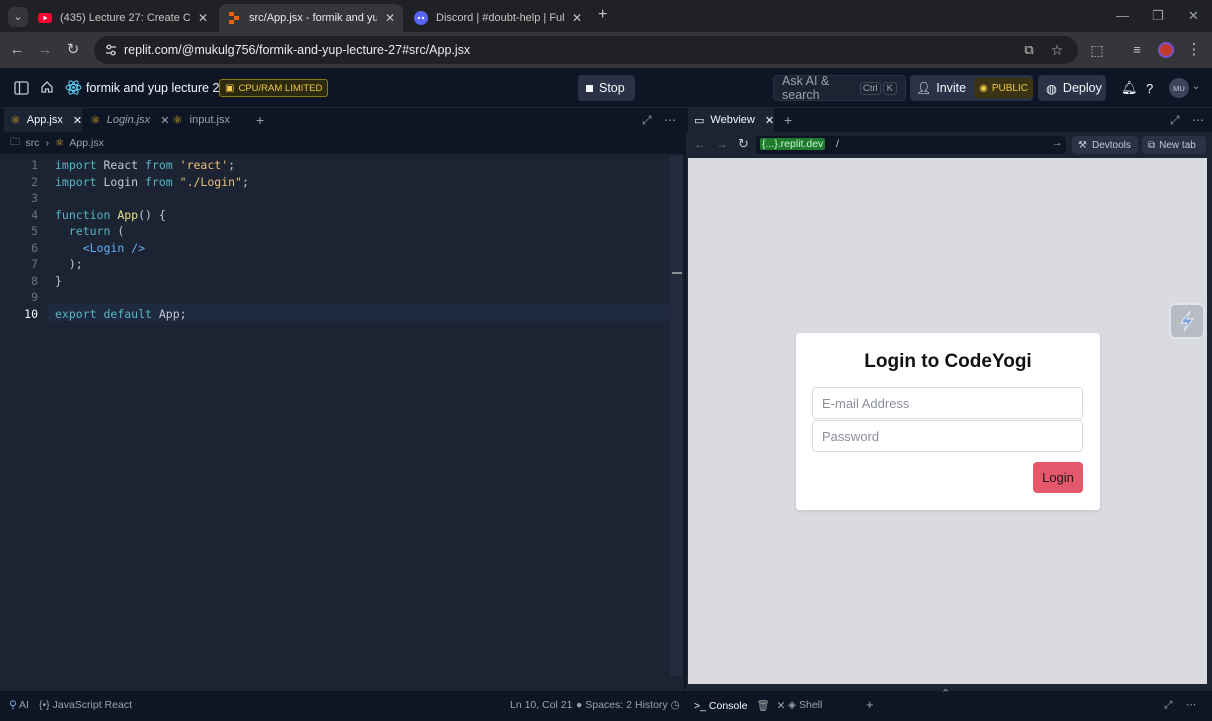  Describe the element at coordinates (1057, 143) in the screenshot. I see `go-arrow-icon: →` at that location.